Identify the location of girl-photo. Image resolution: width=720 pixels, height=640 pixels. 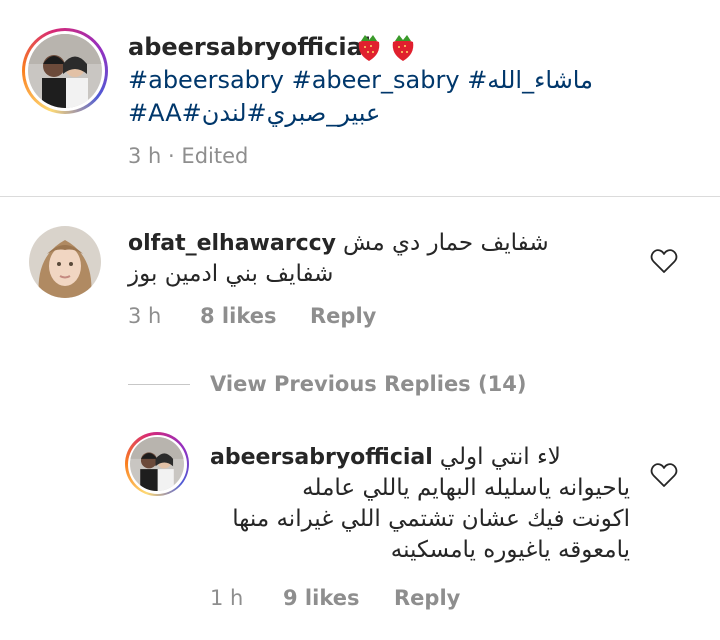
(65, 262).